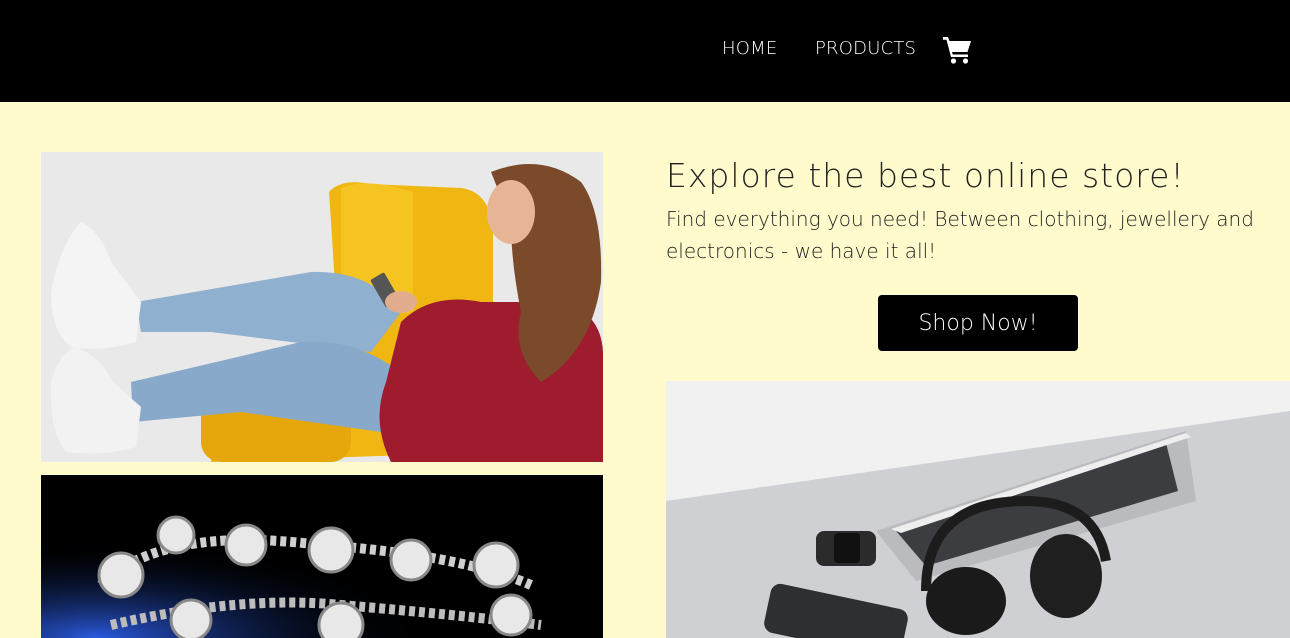 This screenshot has width=1290, height=638. I want to click on shopping-cart-icon, so click(957, 50).